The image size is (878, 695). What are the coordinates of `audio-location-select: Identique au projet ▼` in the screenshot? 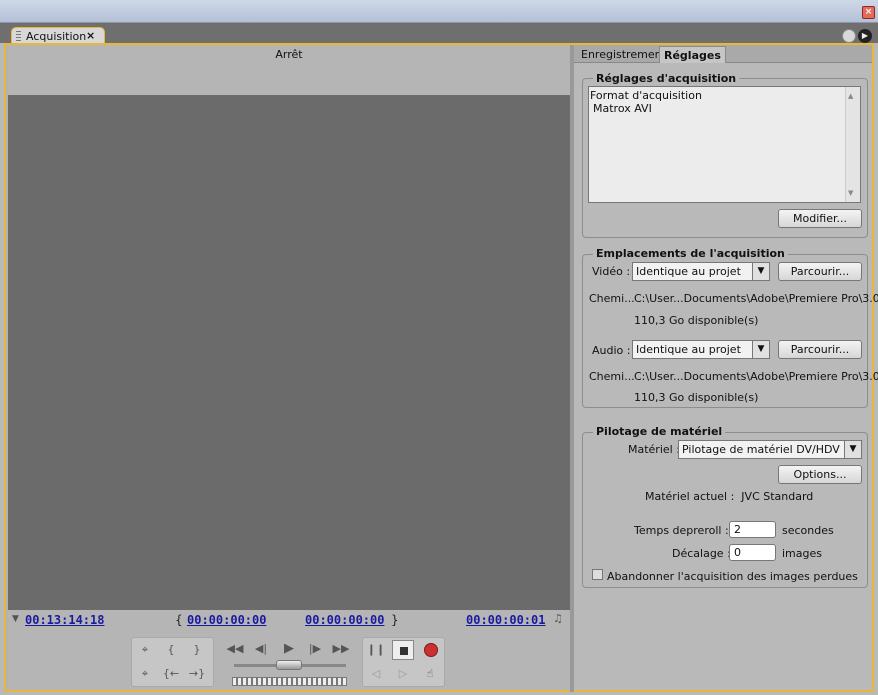 It's located at (701, 349).